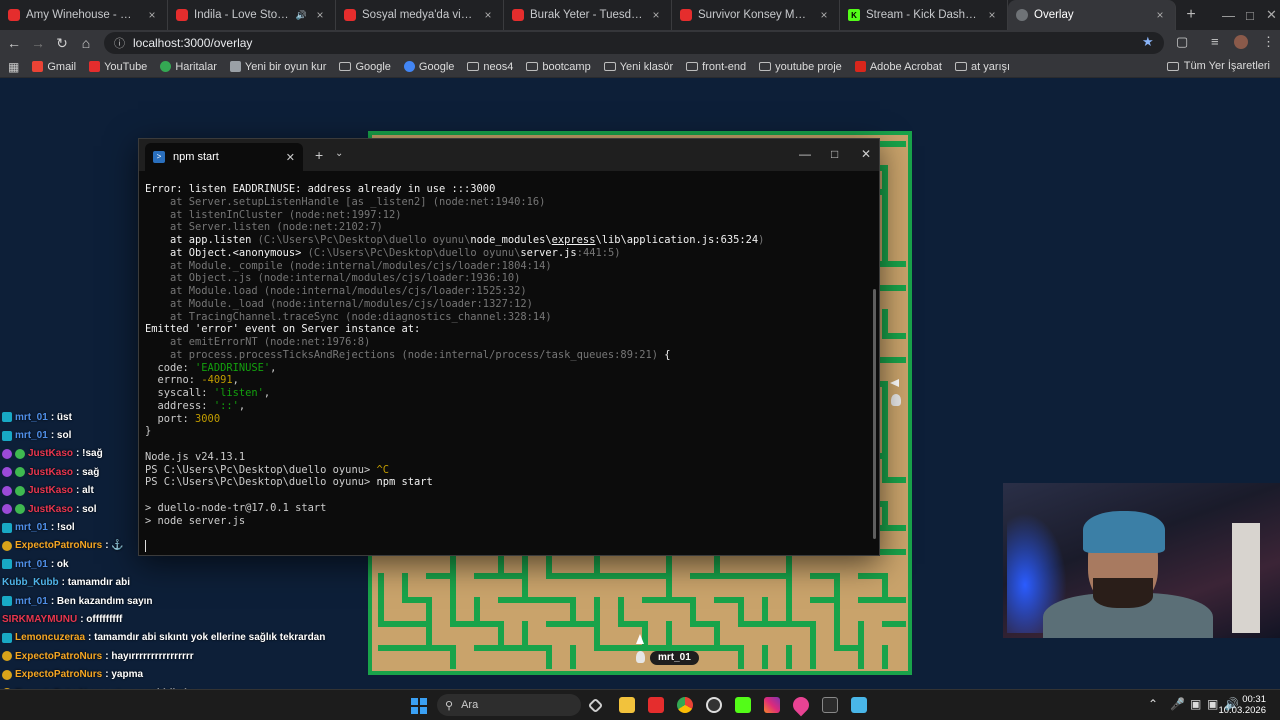  What do you see at coordinates (277, 67) in the screenshot?
I see `bookmark-item: Yeni bir oyun kur` at bounding box center [277, 67].